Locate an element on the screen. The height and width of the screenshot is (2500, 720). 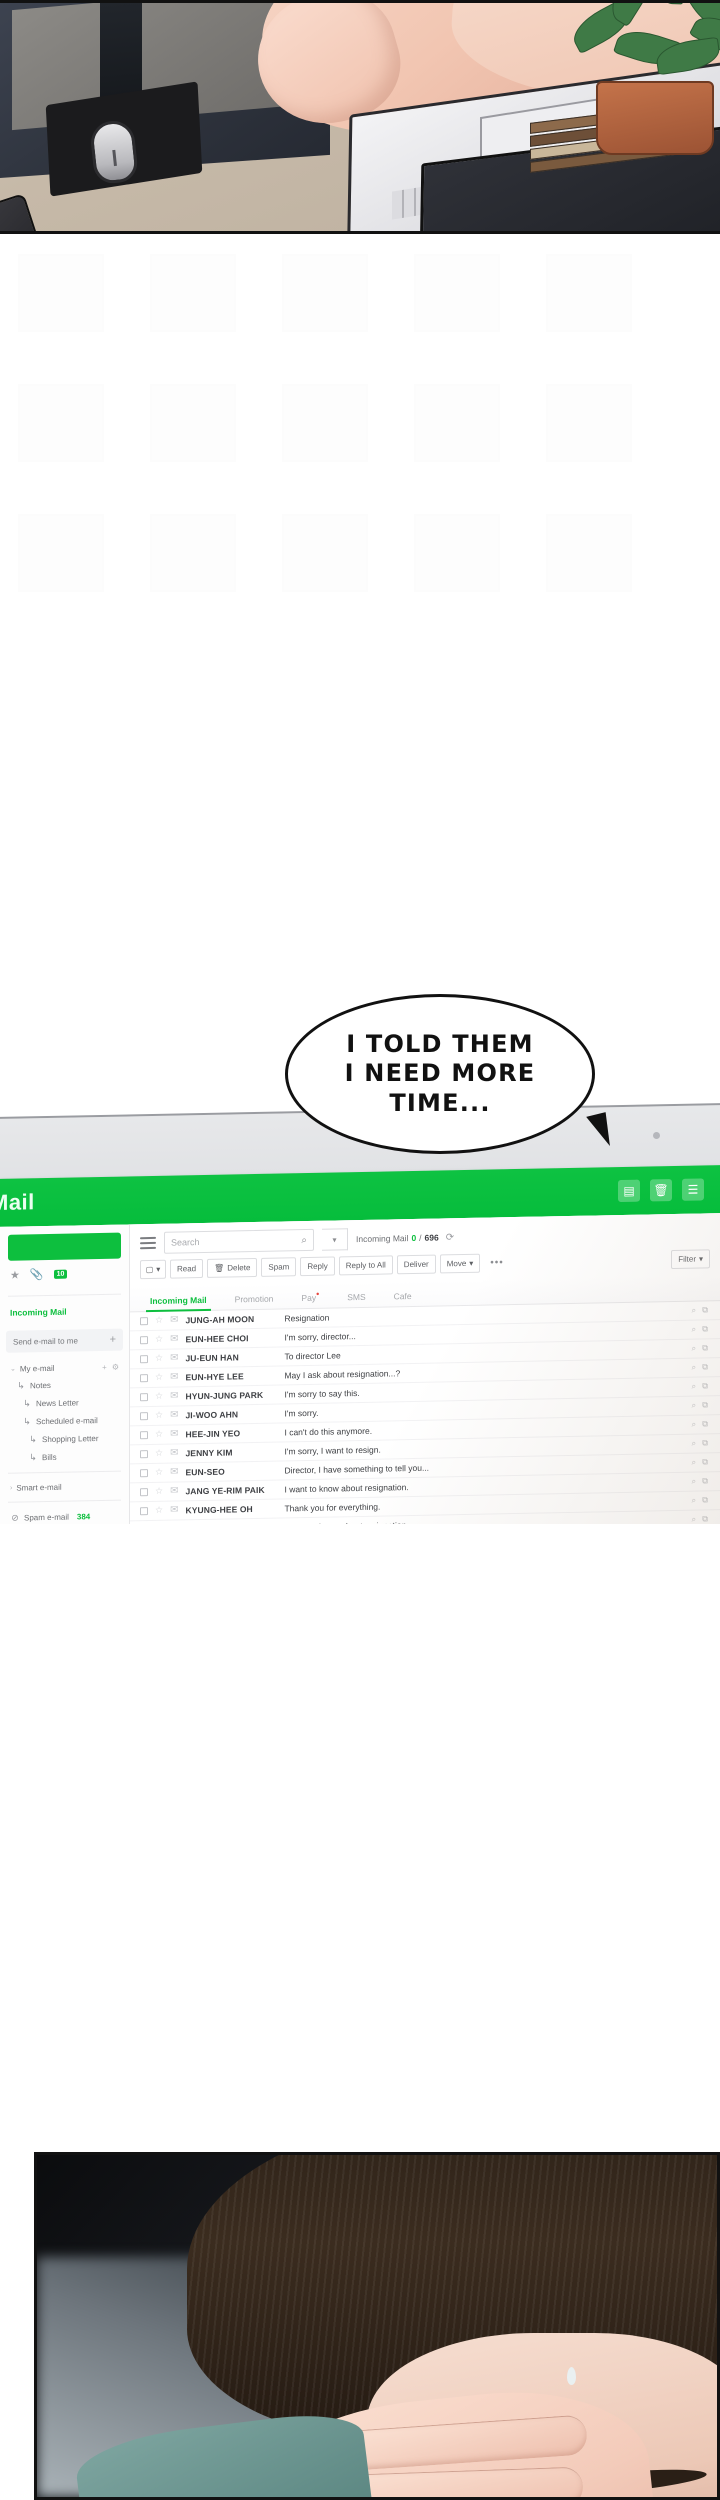
tab-sms: SMS is located at coordinates (356, 1296).